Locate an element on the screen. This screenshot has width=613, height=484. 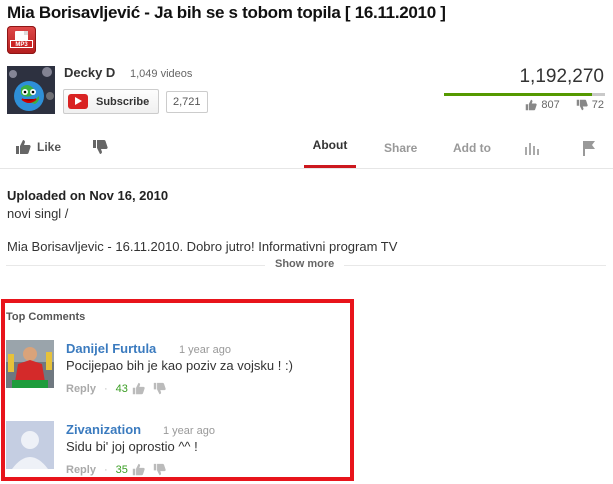
statistics-icon is located at coordinates (532, 150).